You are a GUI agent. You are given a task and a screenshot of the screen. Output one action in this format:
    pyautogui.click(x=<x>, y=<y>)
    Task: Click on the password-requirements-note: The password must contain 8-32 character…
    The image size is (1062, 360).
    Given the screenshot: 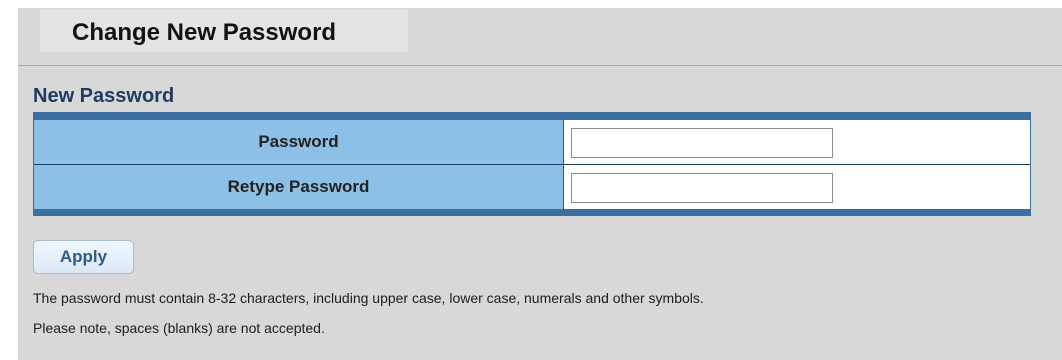 What is the action you would take?
    pyautogui.click(x=368, y=298)
    